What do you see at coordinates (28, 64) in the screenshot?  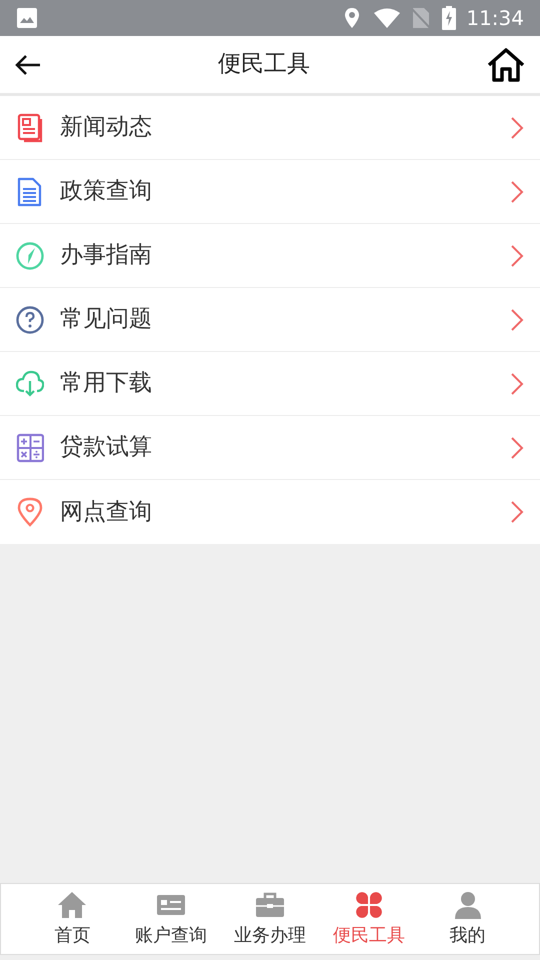 I see `back-arrow-icon` at bounding box center [28, 64].